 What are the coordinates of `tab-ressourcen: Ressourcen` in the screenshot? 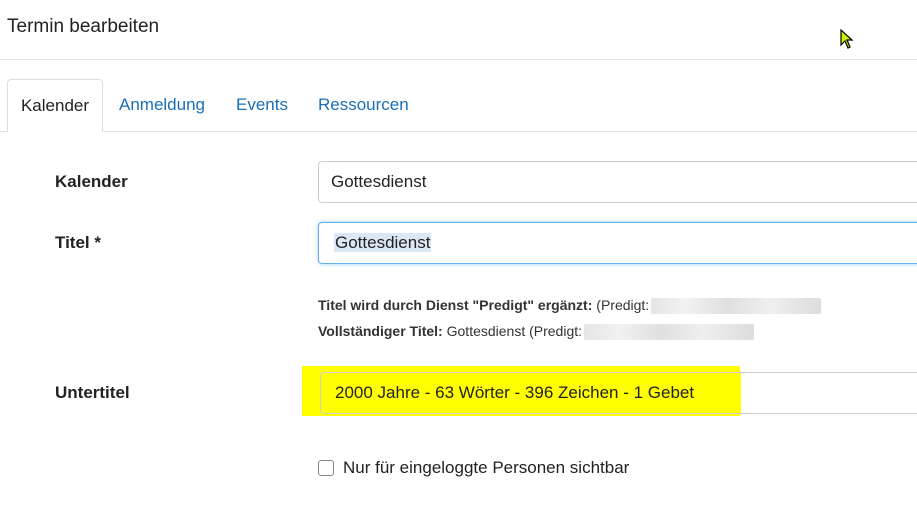 It's located at (363, 104).